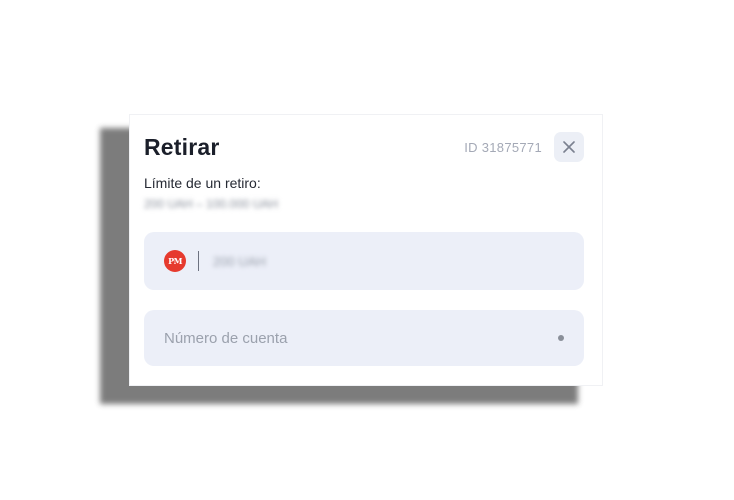 This screenshot has height=500, width=734. Describe the element at coordinates (239, 261) in the screenshot. I see `amount-value: 200 UAH` at that location.